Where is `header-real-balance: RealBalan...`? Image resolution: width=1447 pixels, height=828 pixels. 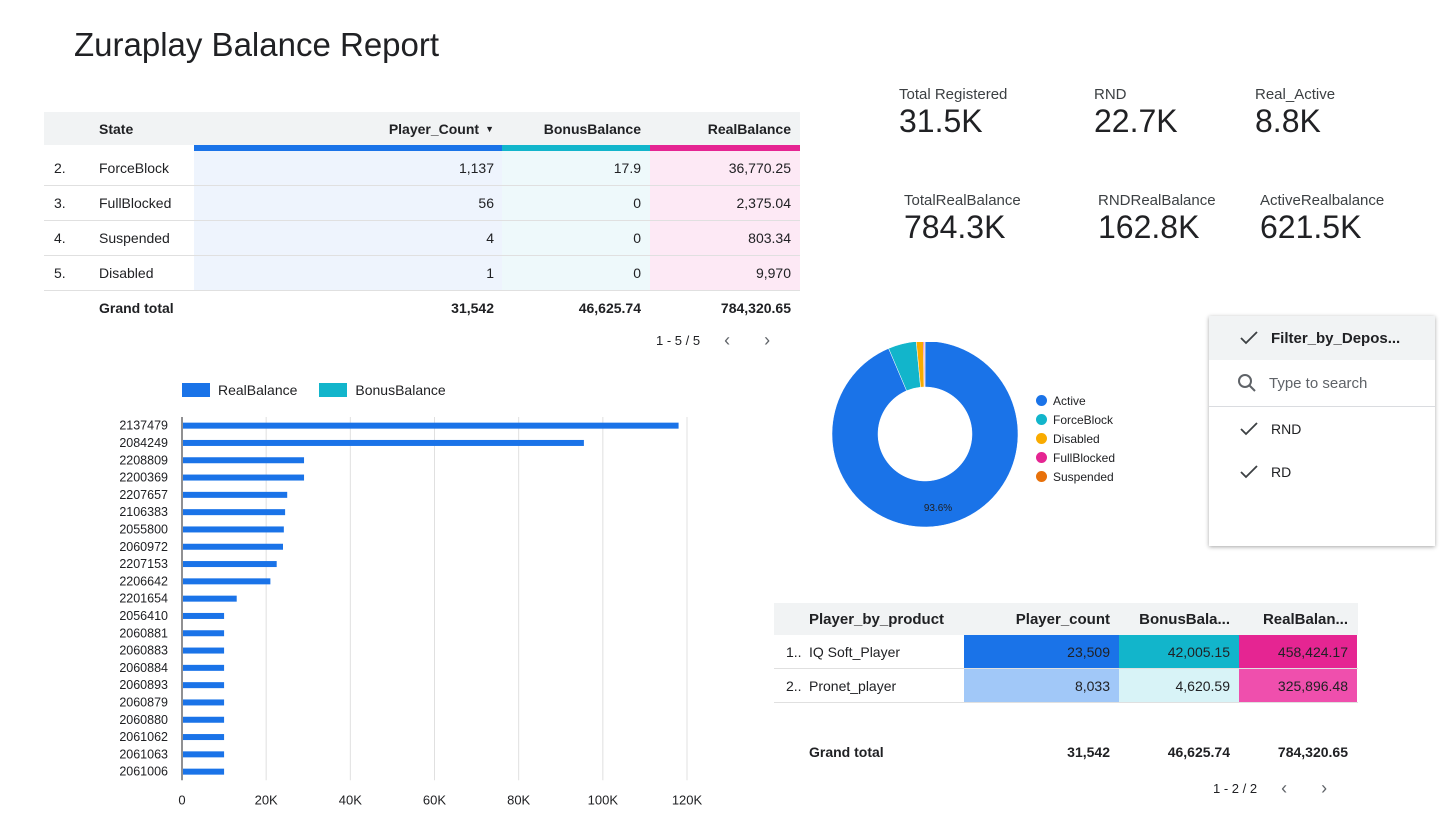
header-real-balance: RealBalan... is located at coordinates (1298, 619).